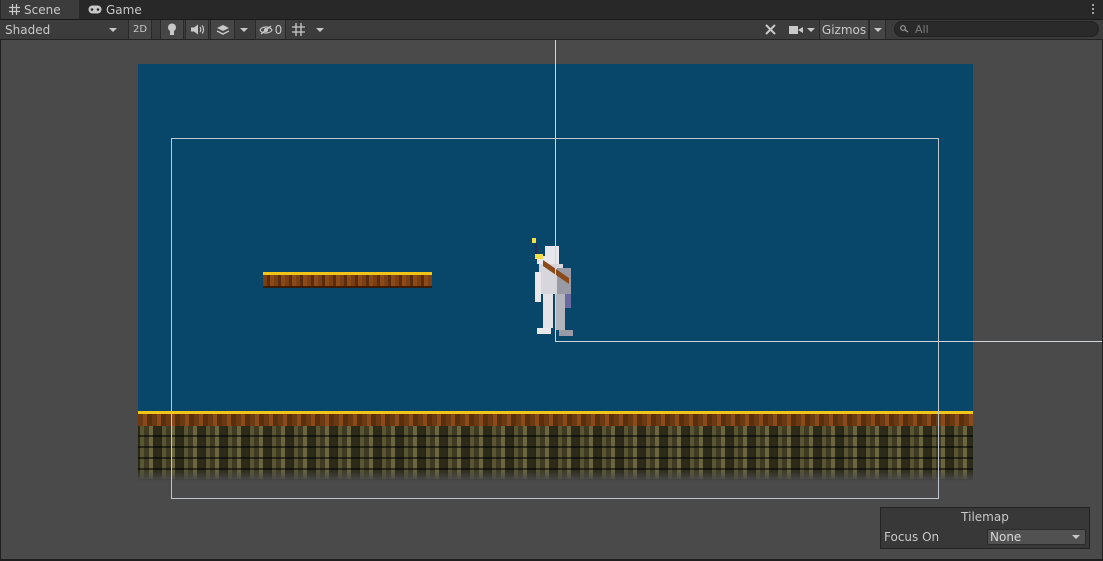 The height and width of the screenshot is (561, 1103). I want to click on toggle-2d-label: 2D, so click(140, 29).